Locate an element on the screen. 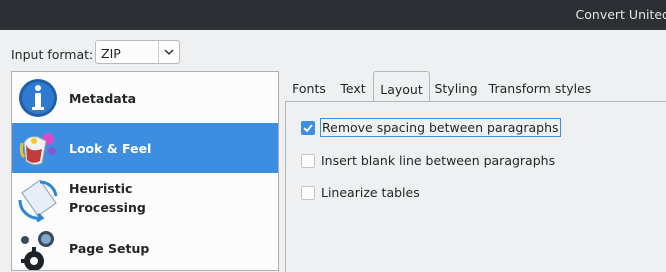  tab-layout: Layout is located at coordinates (401, 86).